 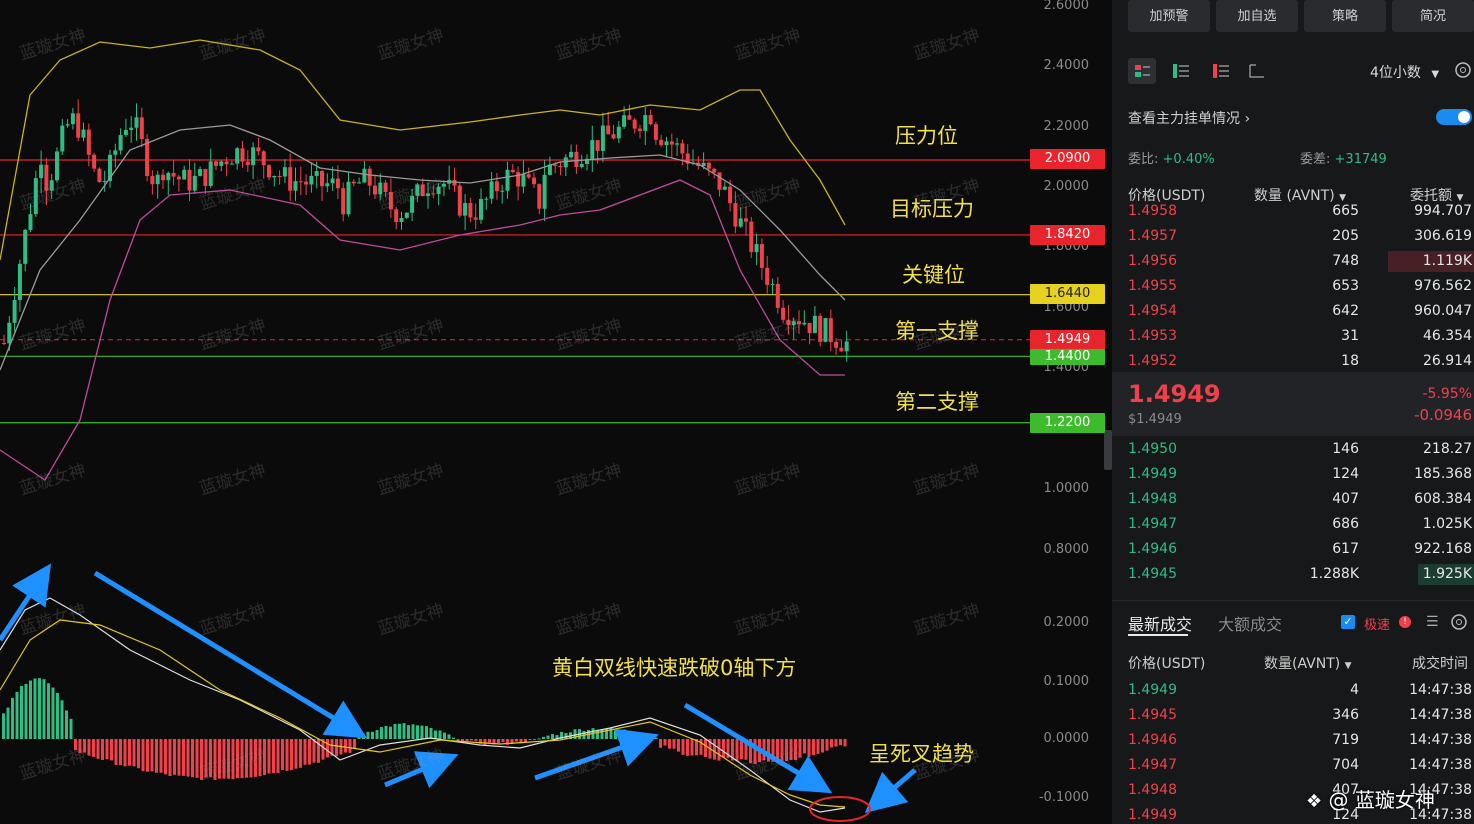 I want to click on total-cell: 960.047, so click(x=1443, y=311).